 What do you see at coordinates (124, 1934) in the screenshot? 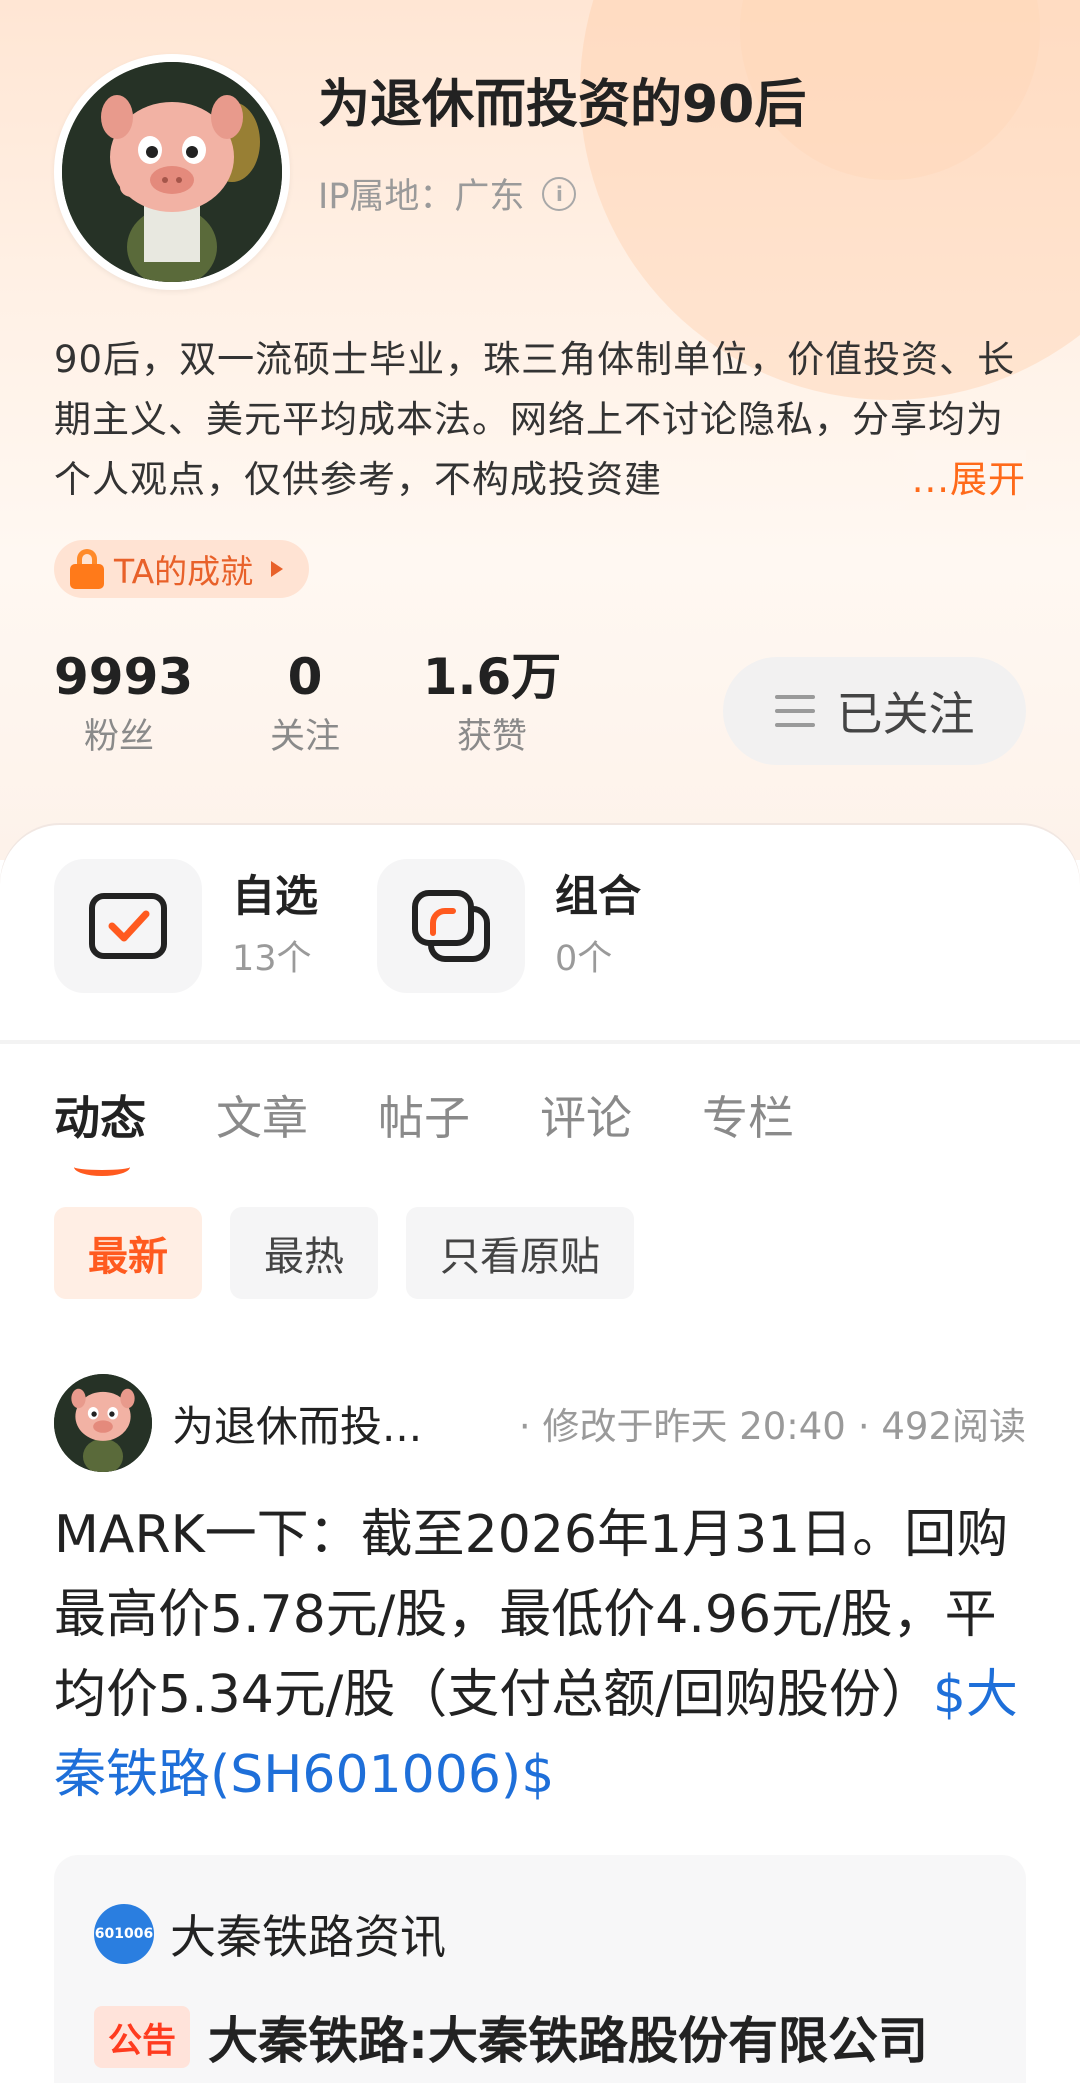
I see `stock-logo-icon: 601006` at bounding box center [124, 1934].